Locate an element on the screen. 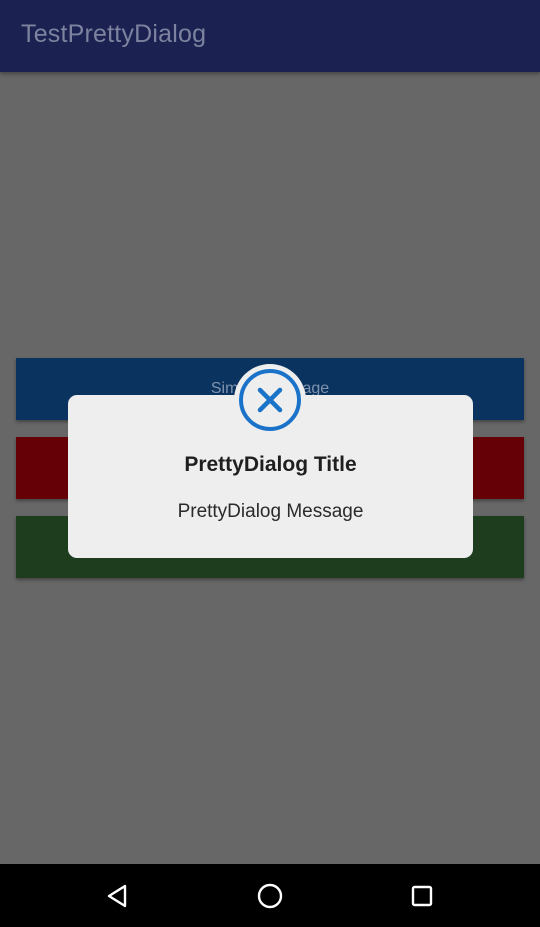 The image size is (540, 927). recents-button is located at coordinates (422, 895).